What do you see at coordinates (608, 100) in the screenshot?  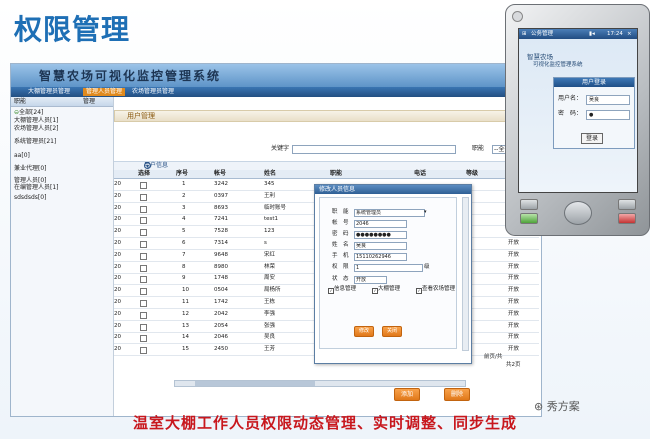 I see `username-input: 吴良` at bounding box center [608, 100].